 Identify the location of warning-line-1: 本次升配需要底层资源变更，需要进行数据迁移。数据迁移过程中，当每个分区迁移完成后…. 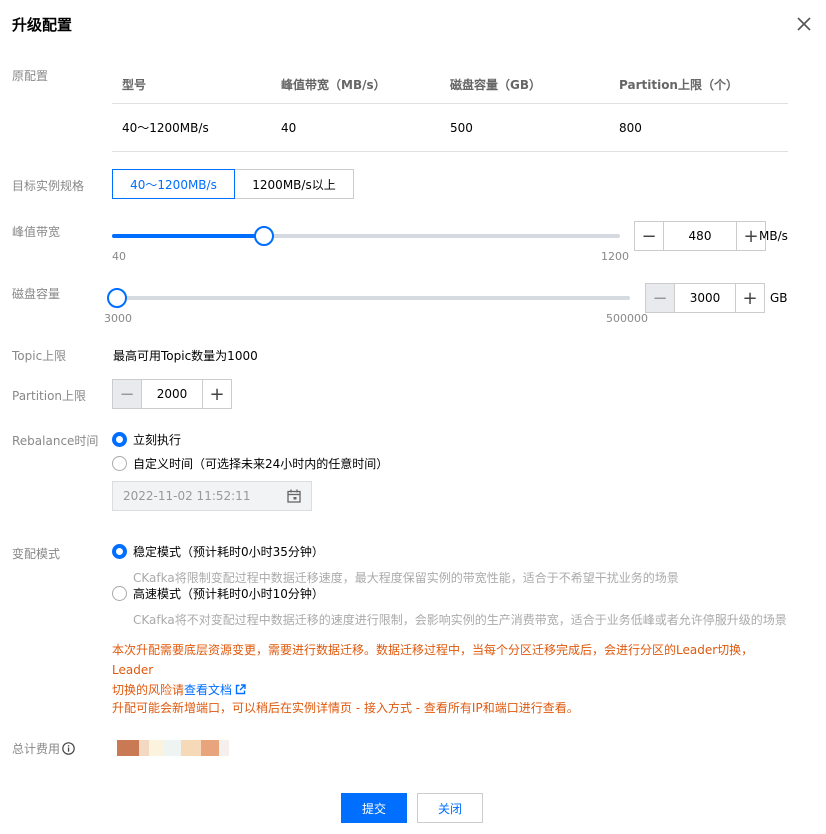
(433, 660).